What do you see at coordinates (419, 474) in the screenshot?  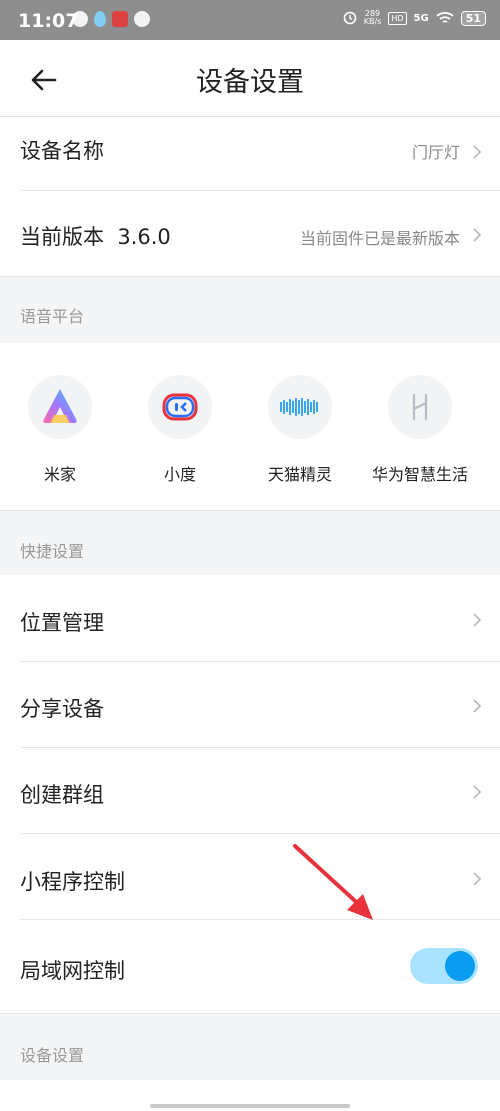 I see `platform-name: 华为智慧生活` at bounding box center [419, 474].